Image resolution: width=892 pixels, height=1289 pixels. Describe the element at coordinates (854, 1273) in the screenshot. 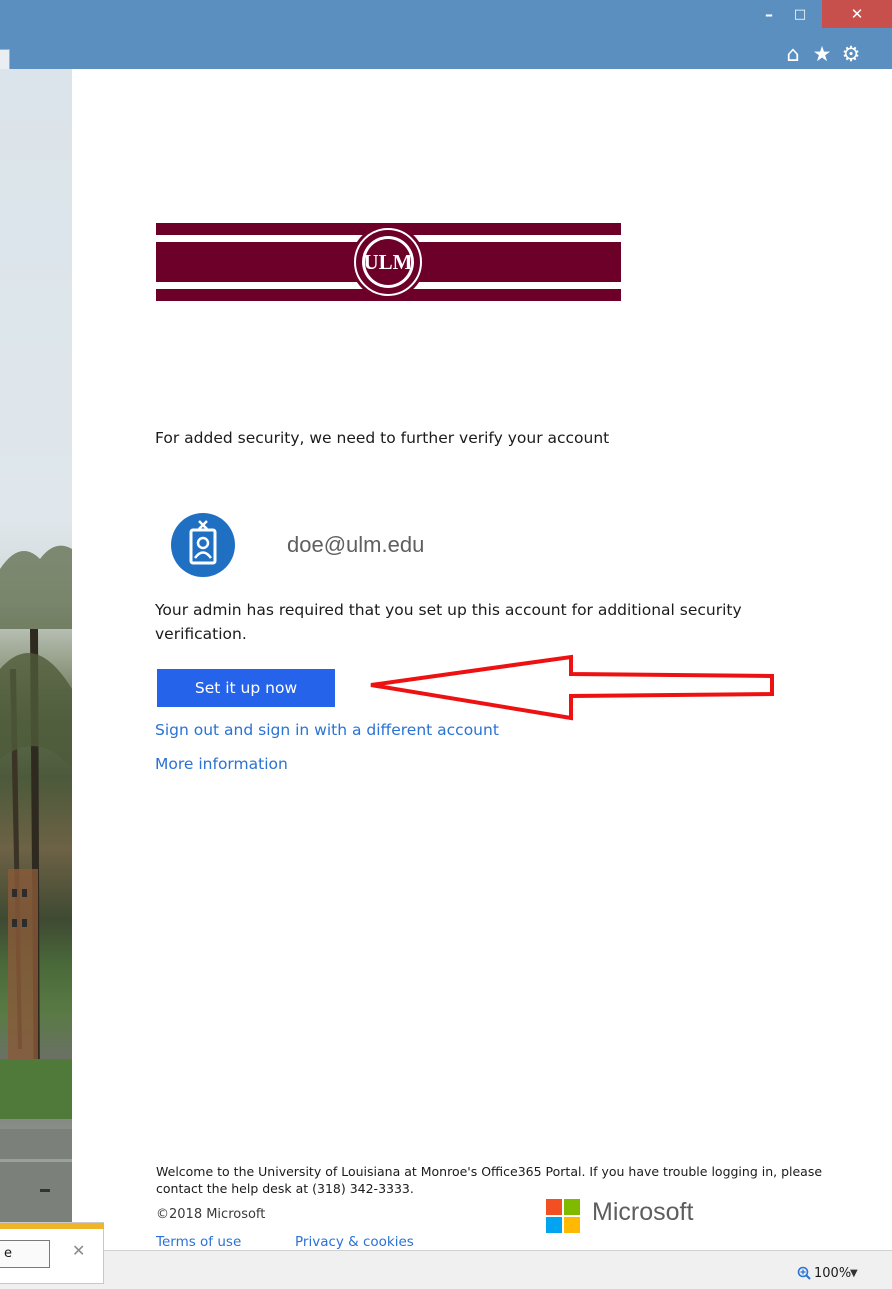

I see `zoom-dropdown-icon: ▼` at that location.